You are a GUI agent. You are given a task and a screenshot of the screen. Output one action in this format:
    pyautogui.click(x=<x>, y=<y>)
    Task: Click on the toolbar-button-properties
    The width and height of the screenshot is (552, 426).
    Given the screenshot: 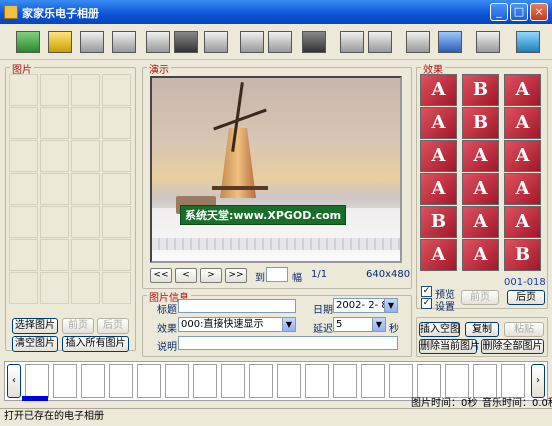 What is the action you would take?
    pyautogui.click(x=92, y=42)
    